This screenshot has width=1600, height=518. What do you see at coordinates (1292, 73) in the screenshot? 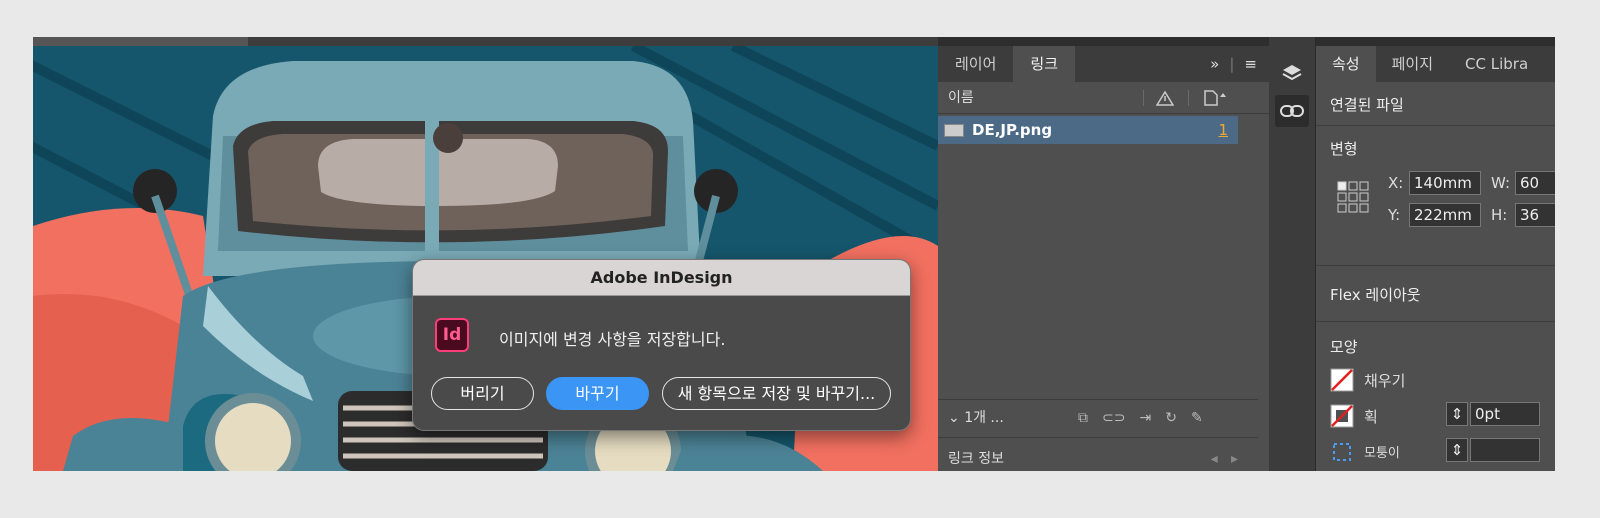
I see `layers-icon` at bounding box center [1292, 73].